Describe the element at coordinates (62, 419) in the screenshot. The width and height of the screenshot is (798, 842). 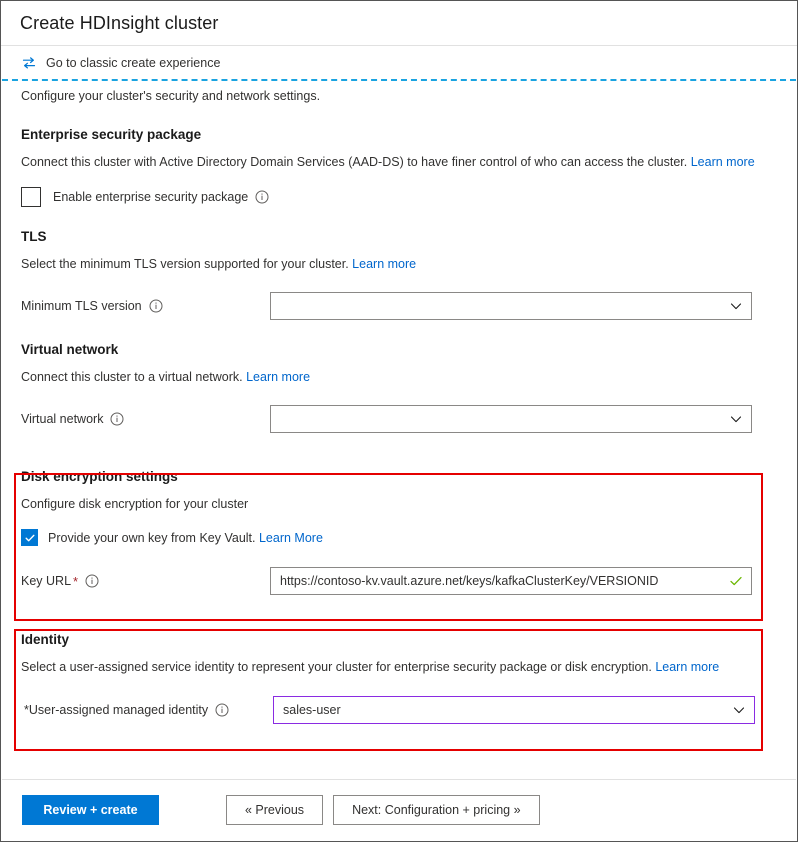
I see `virtual-network-label: Virtual network` at that location.